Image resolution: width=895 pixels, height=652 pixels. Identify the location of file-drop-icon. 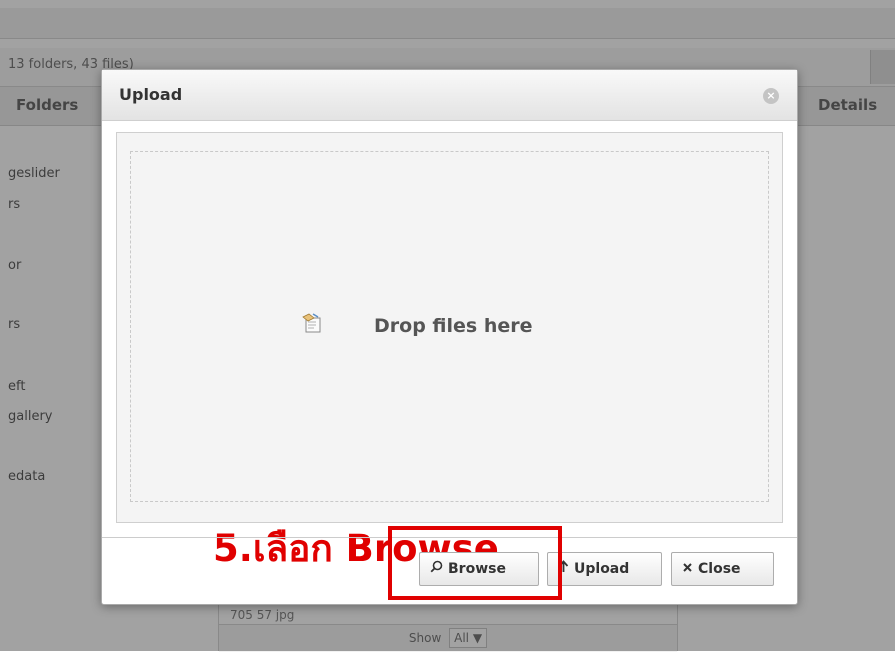
(312, 323).